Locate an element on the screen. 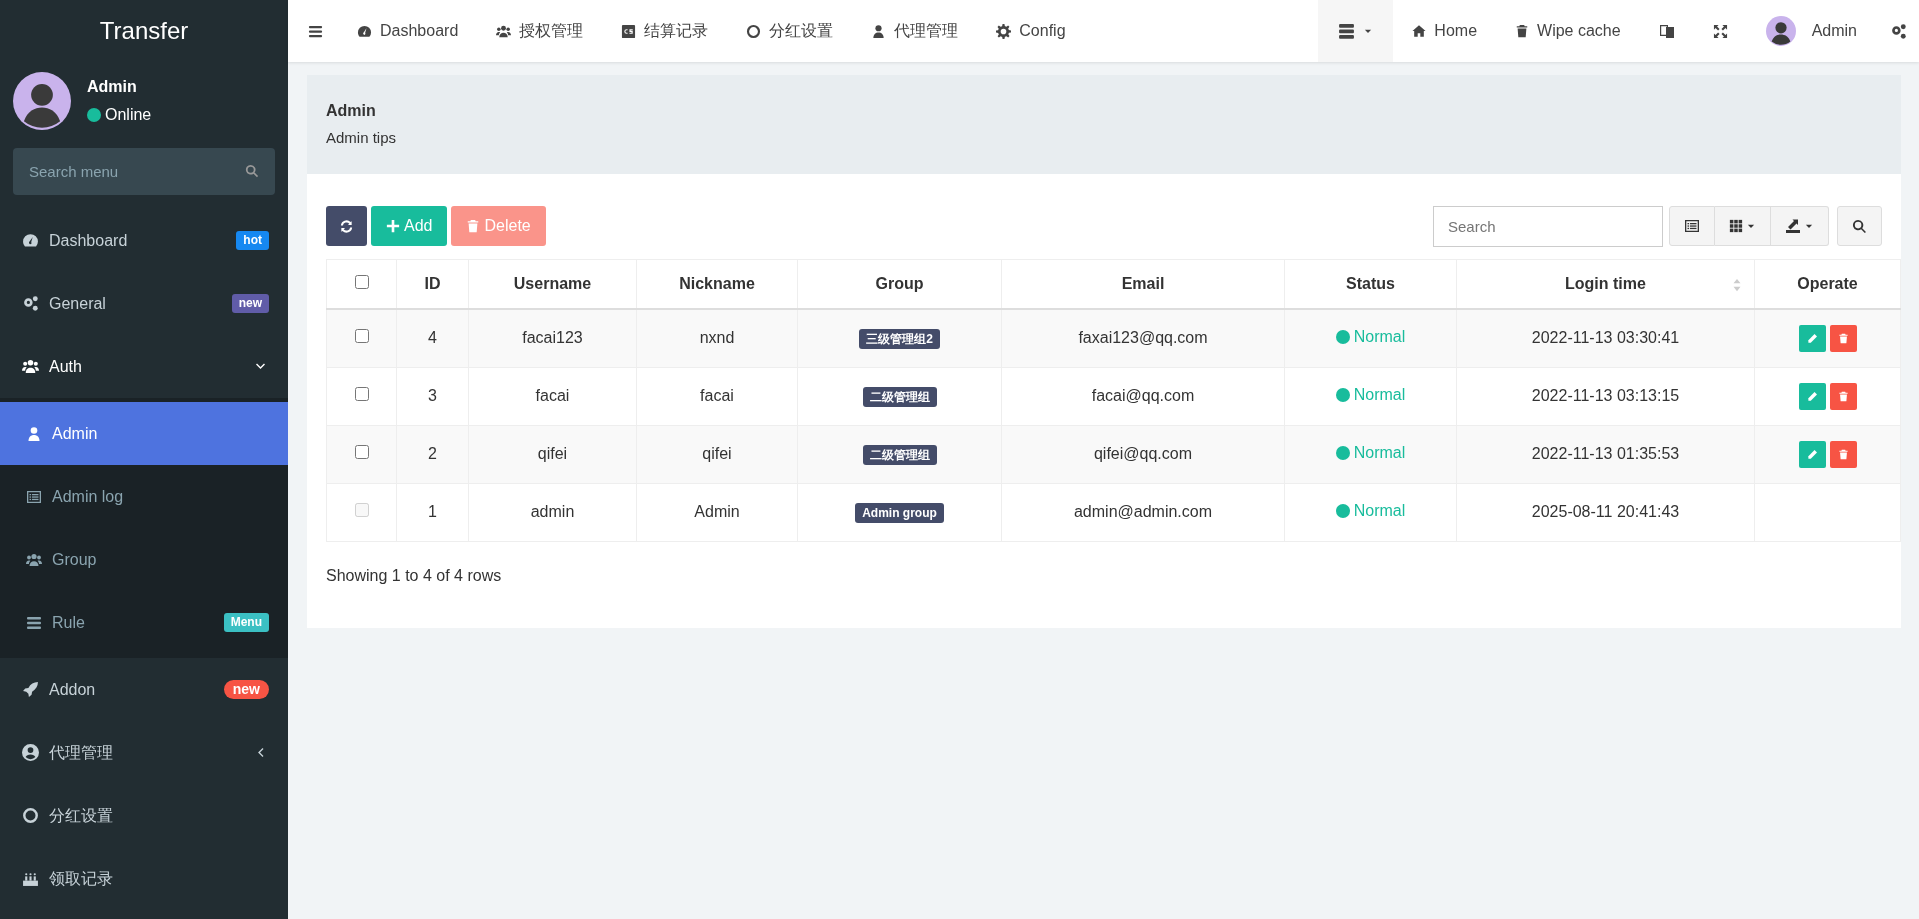  nav-link: 结算记录 is located at coordinates (665, 31).